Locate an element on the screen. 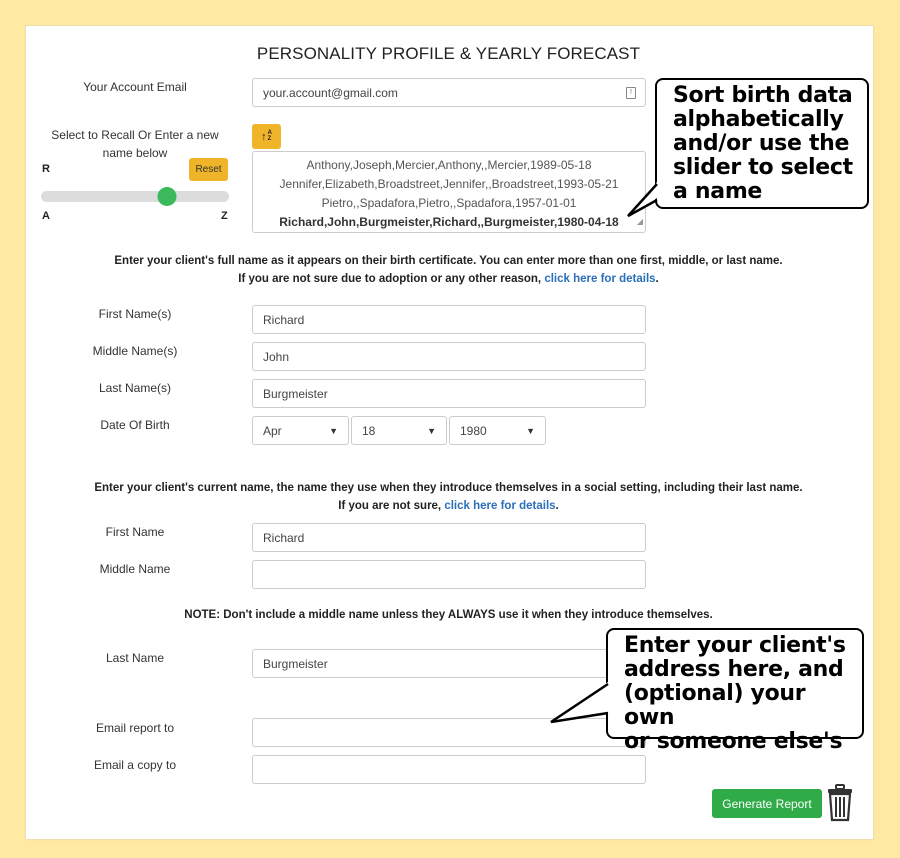  sort-callout-tail is located at coordinates (642, 200).